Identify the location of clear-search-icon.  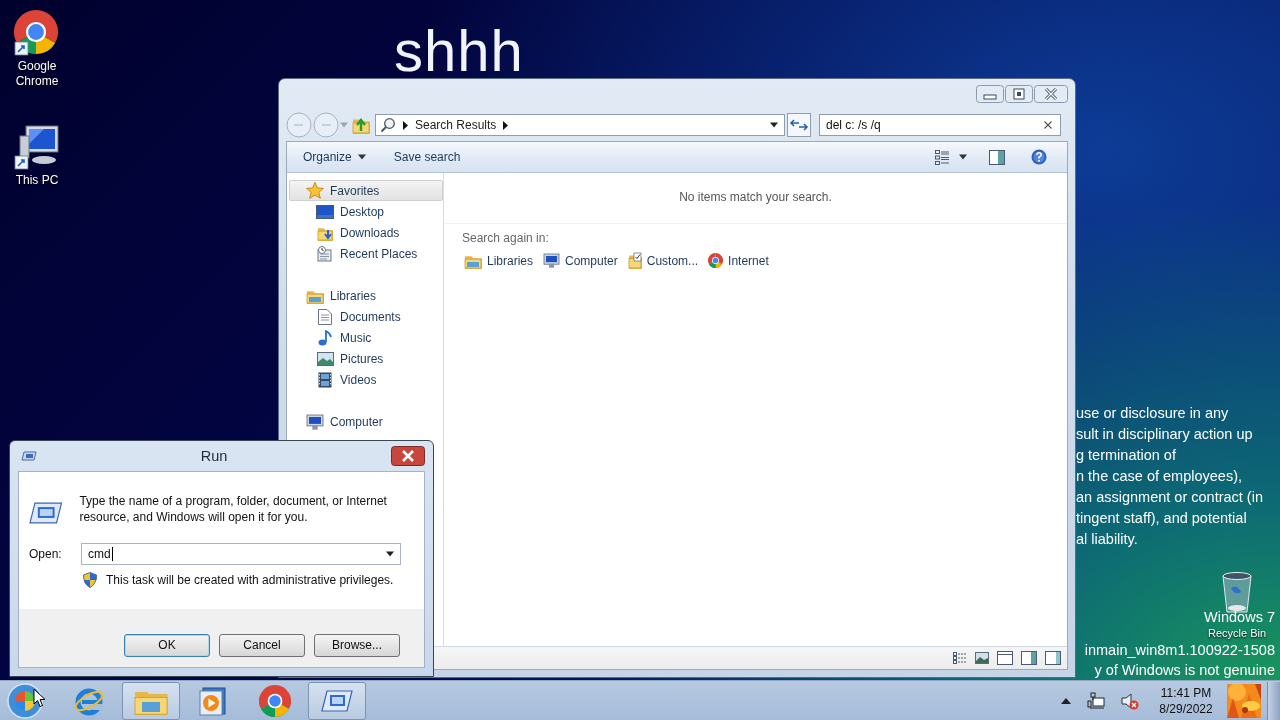
(1048, 125).